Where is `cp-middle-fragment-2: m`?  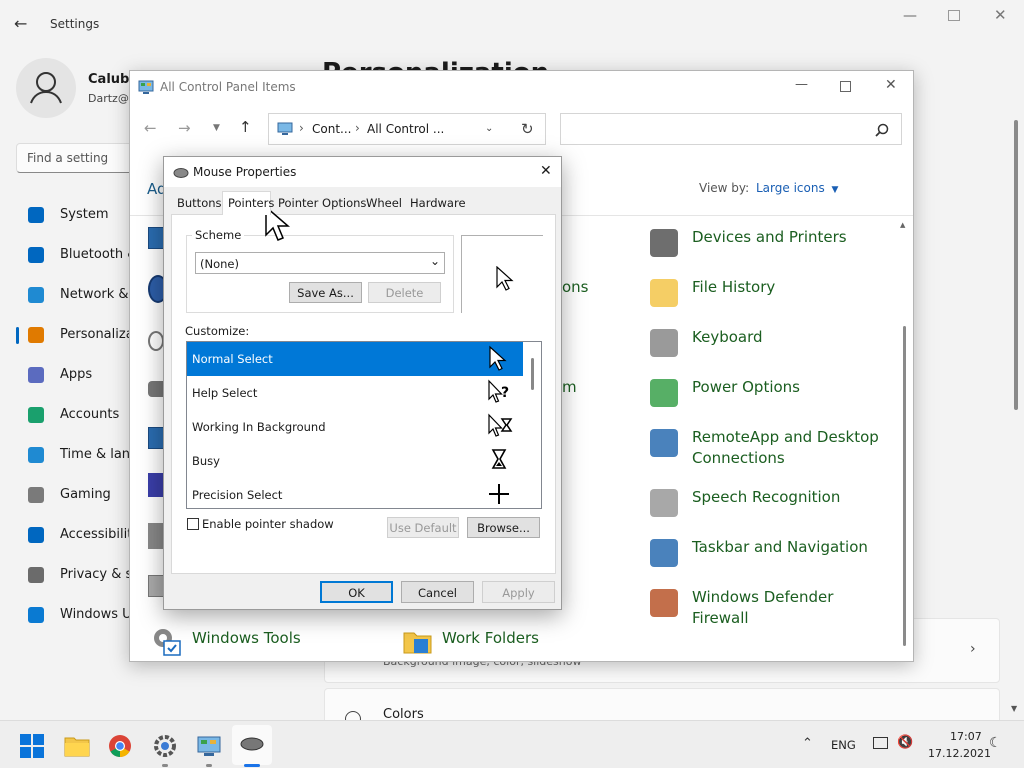 cp-middle-fragment-2: m is located at coordinates (569, 387).